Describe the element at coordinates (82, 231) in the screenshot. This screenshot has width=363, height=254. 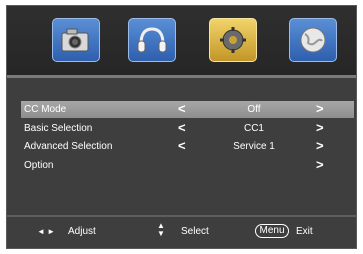
I see `adjust-label: Adjust` at that location.